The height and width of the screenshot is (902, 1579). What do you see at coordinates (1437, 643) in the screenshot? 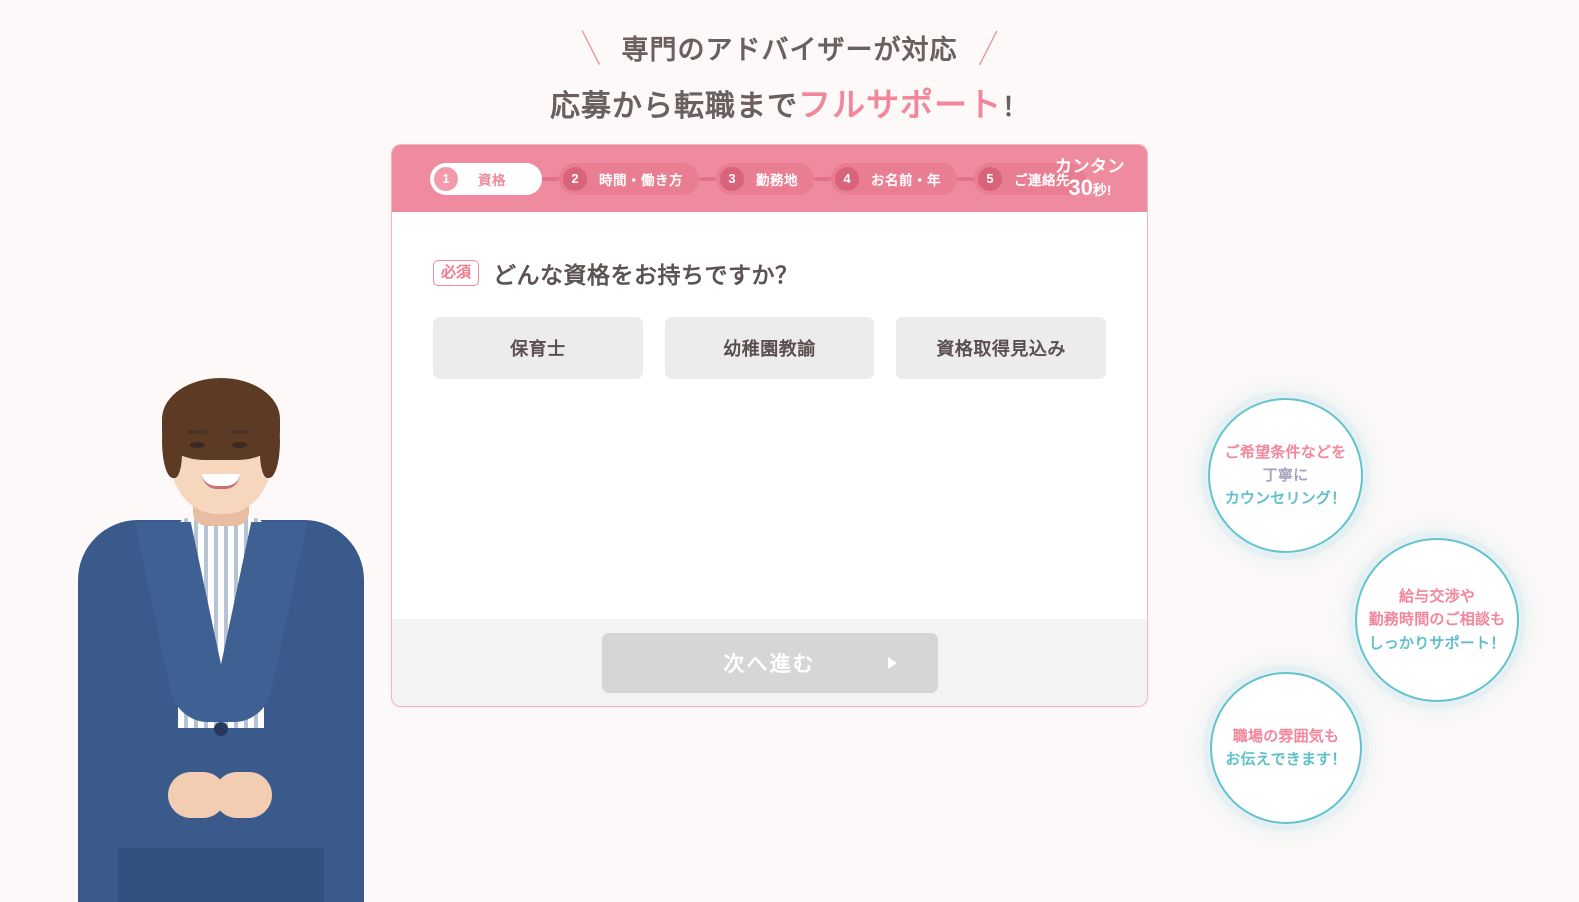
I see `bubble-negotiation-line-3: しっかりサポート！` at bounding box center [1437, 643].